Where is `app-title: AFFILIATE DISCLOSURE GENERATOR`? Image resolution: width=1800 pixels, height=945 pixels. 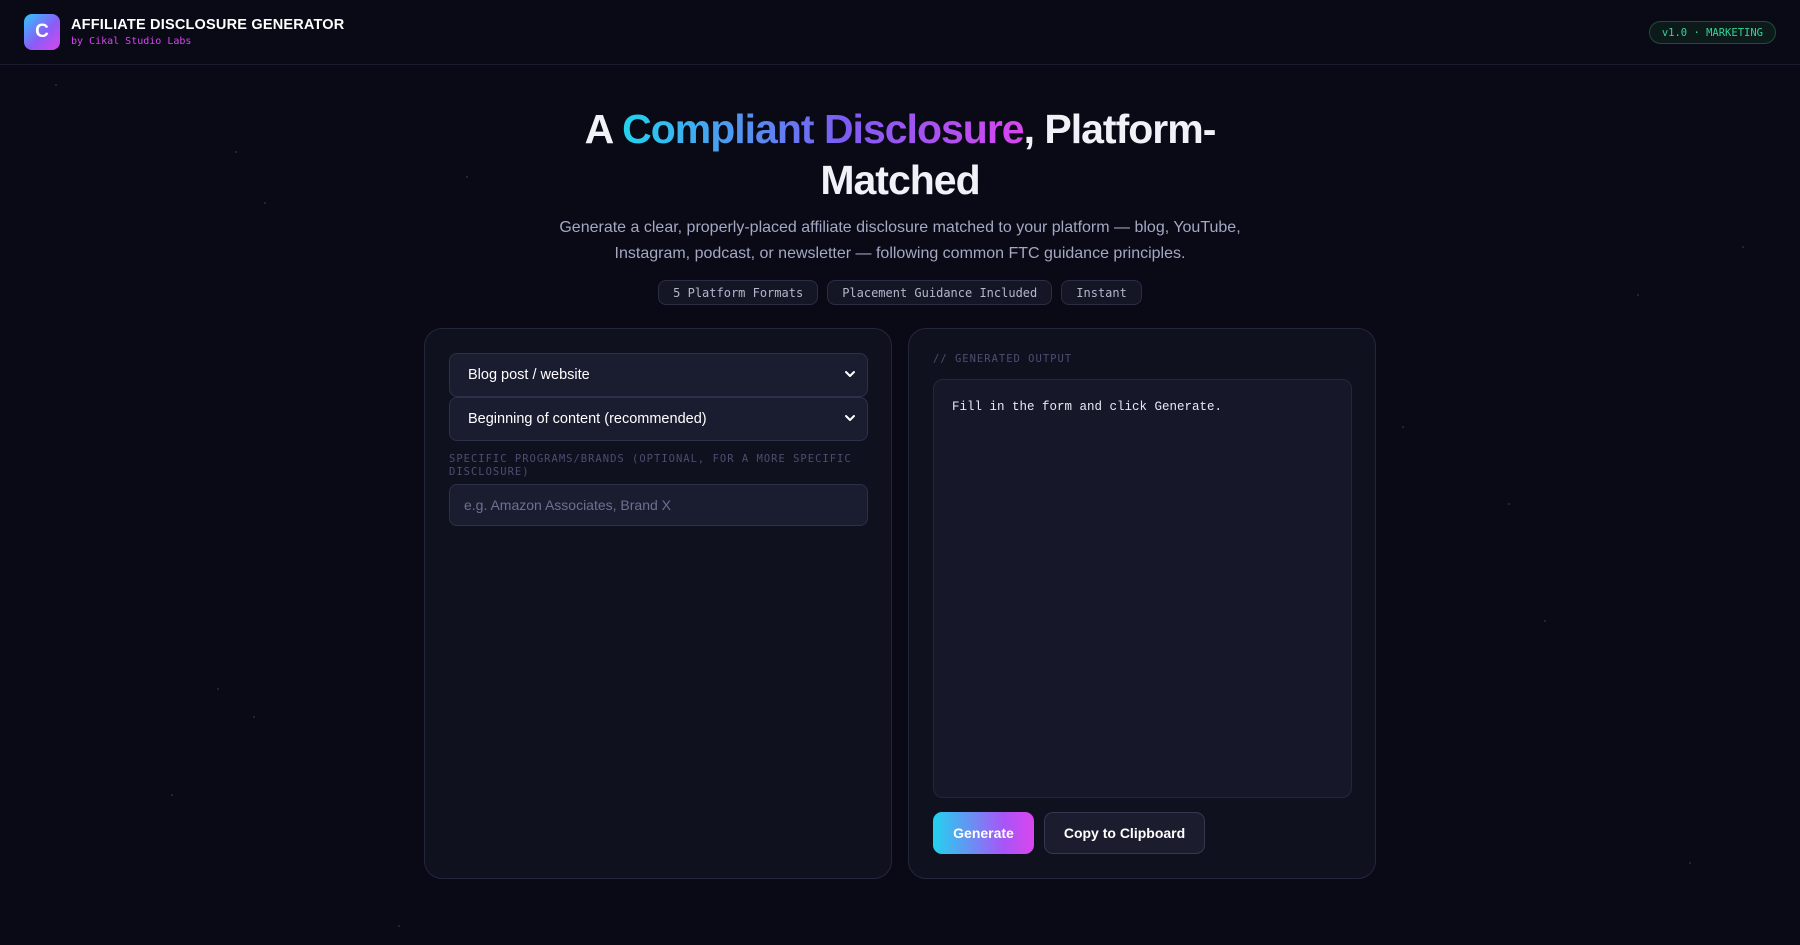 app-title: AFFILIATE DISCLOSURE GENERATOR is located at coordinates (208, 25).